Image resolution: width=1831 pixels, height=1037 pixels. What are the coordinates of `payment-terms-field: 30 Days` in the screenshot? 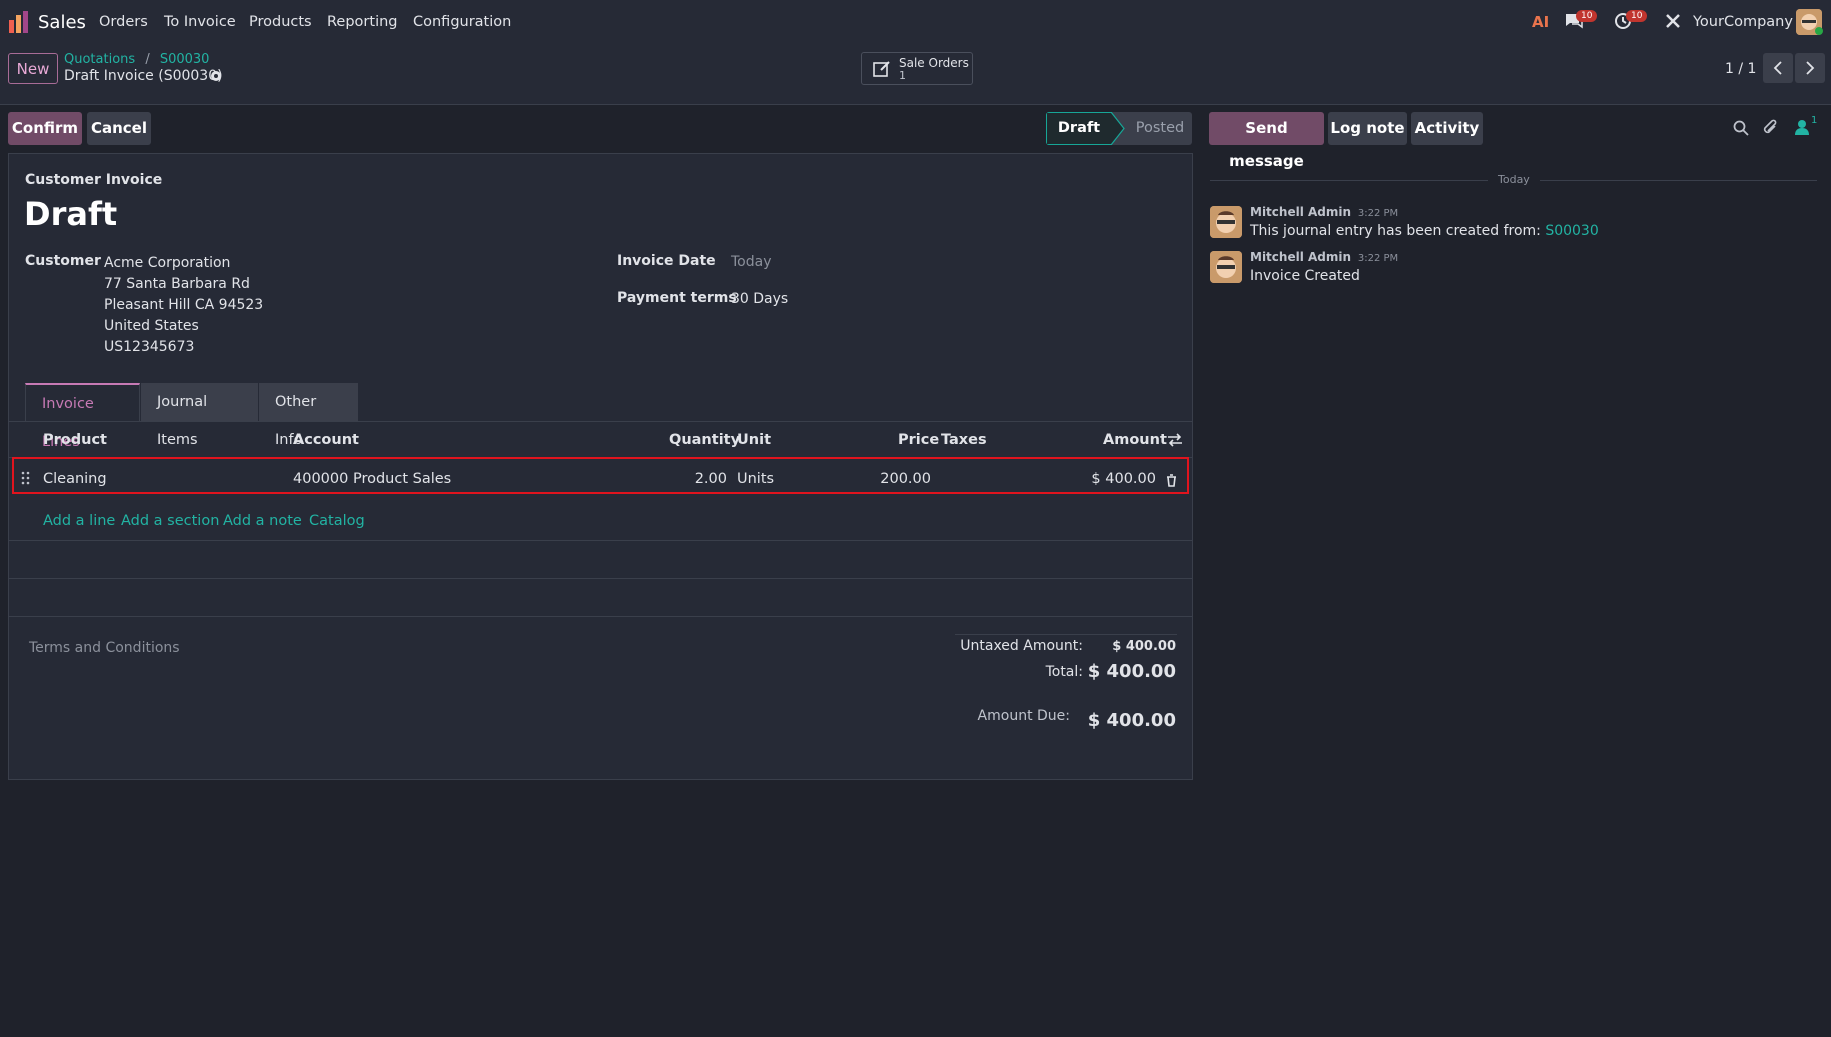 It's located at (759, 299).